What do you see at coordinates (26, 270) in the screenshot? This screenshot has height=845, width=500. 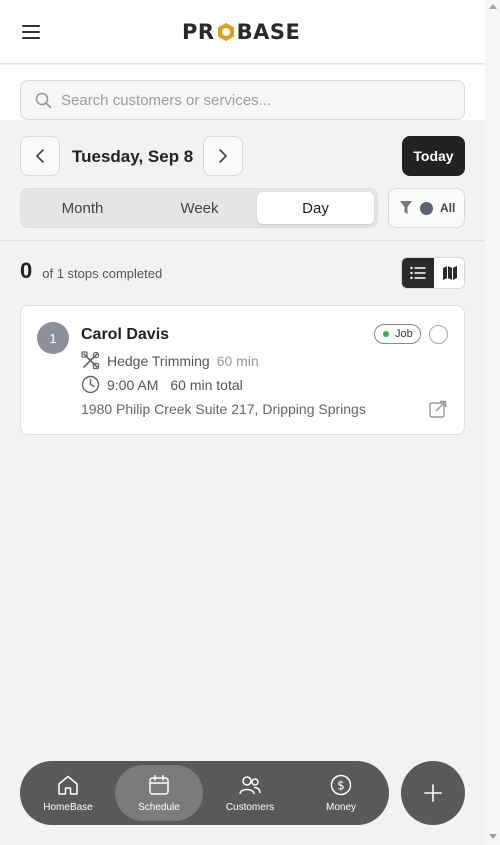 I see `completed-count: 0` at bounding box center [26, 270].